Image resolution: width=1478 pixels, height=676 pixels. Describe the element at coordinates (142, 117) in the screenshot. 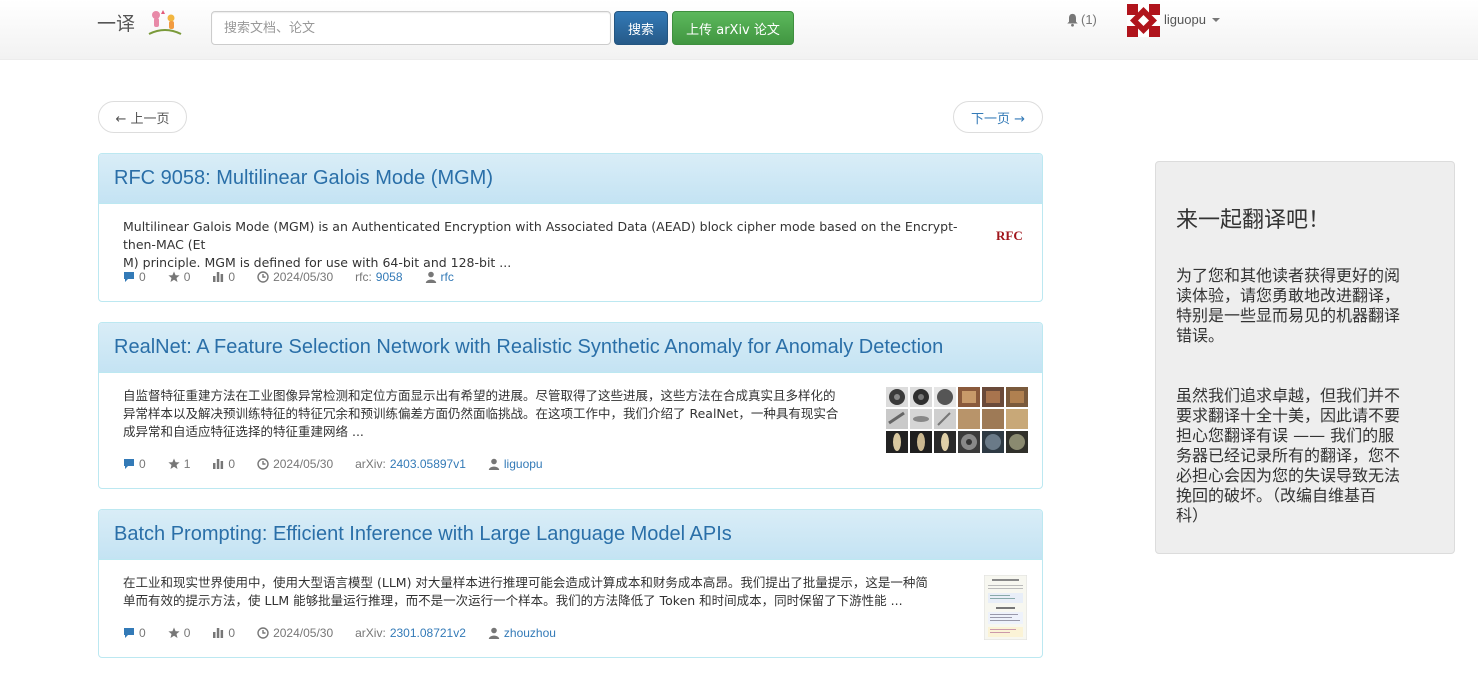

I see `prev-page-button: ← 上一页` at that location.